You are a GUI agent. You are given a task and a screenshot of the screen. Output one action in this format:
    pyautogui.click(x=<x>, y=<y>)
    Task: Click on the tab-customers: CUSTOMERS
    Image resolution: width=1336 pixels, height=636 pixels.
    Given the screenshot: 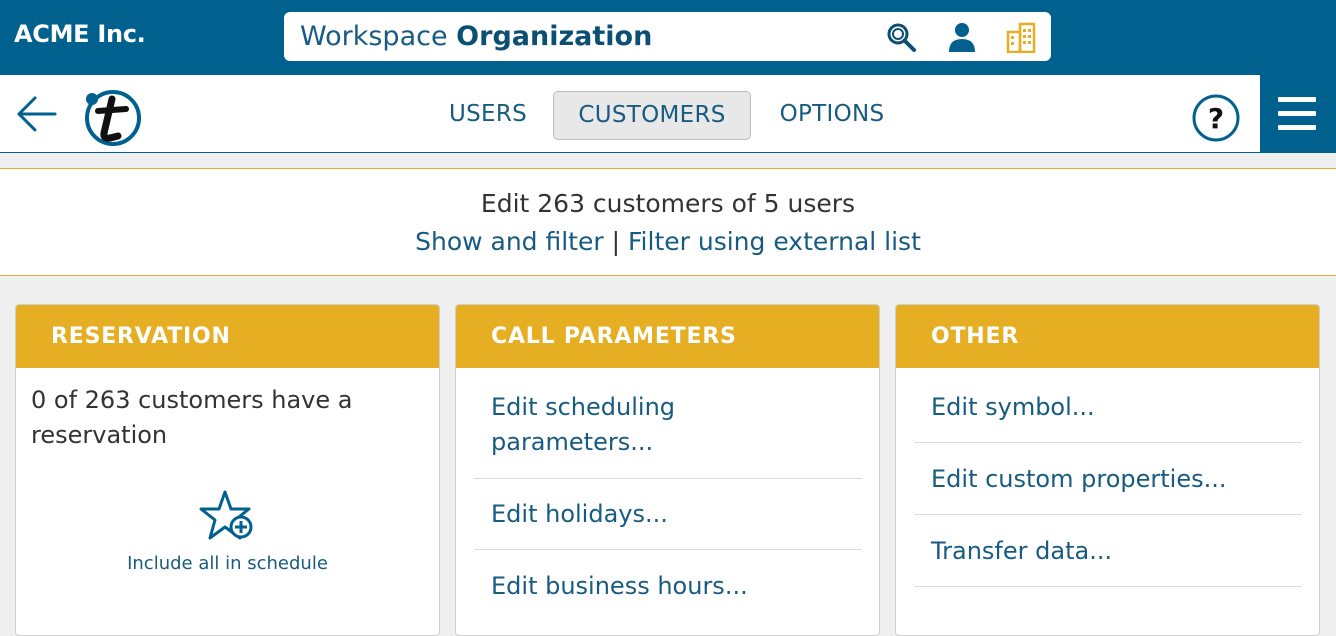 What is the action you would take?
    pyautogui.click(x=652, y=115)
    